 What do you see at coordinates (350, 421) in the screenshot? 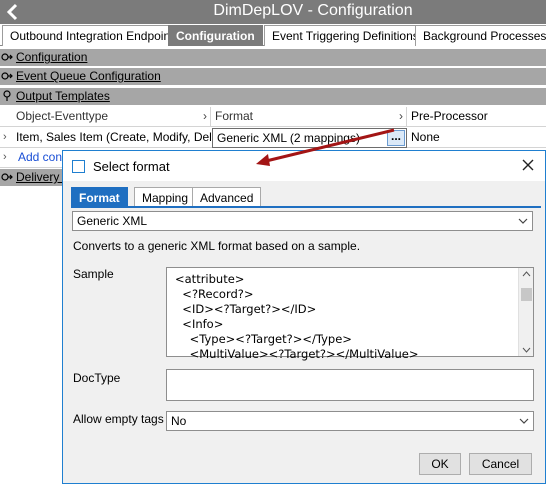
I see `allow-empty-tags-select: No` at bounding box center [350, 421].